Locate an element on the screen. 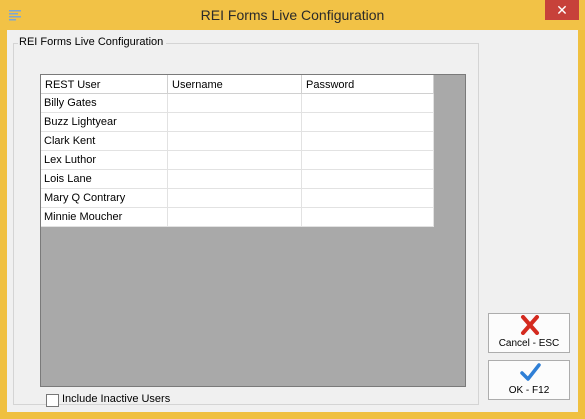 The height and width of the screenshot is (419, 585). cell-rest-user: Buzz Lightyear is located at coordinates (104, 122).